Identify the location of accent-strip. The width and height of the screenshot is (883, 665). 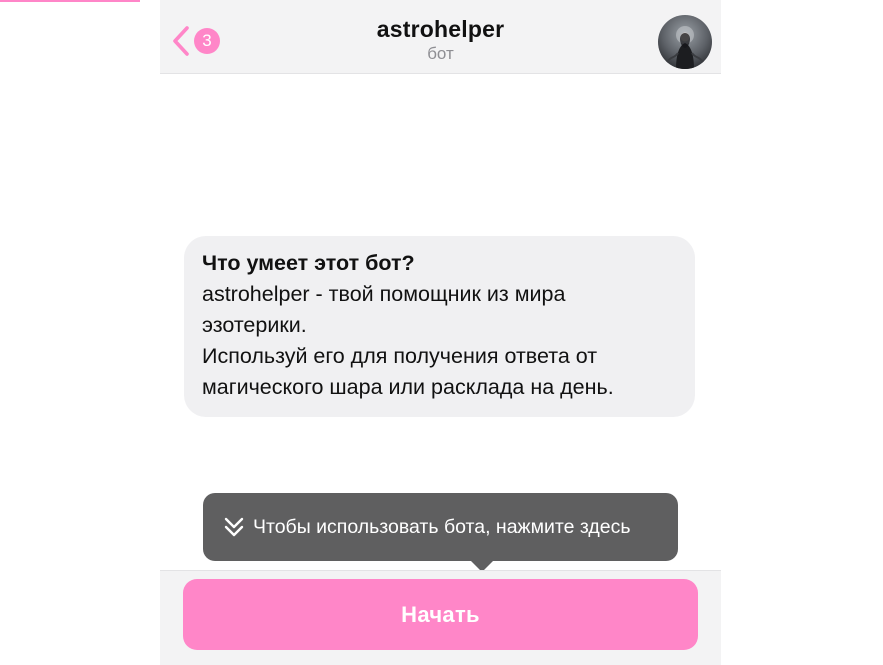
(70, 1).